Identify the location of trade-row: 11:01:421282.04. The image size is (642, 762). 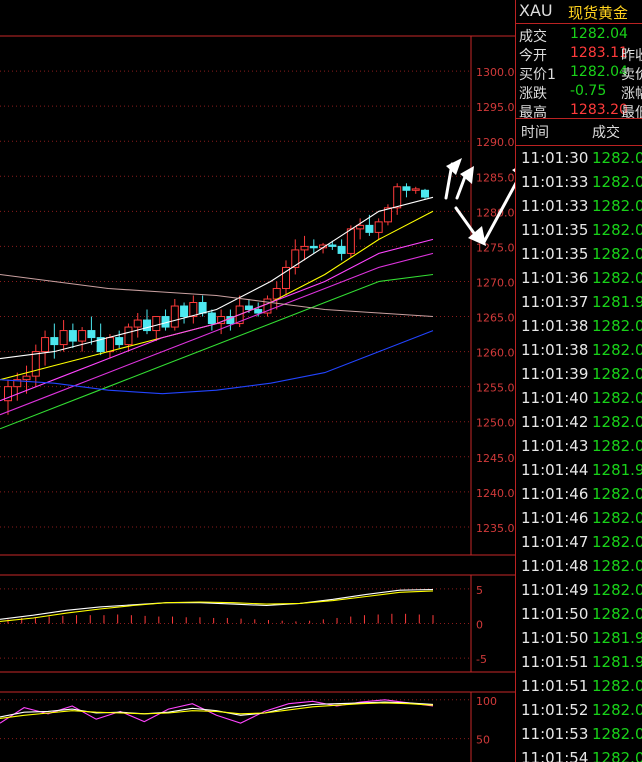
(579, 423).